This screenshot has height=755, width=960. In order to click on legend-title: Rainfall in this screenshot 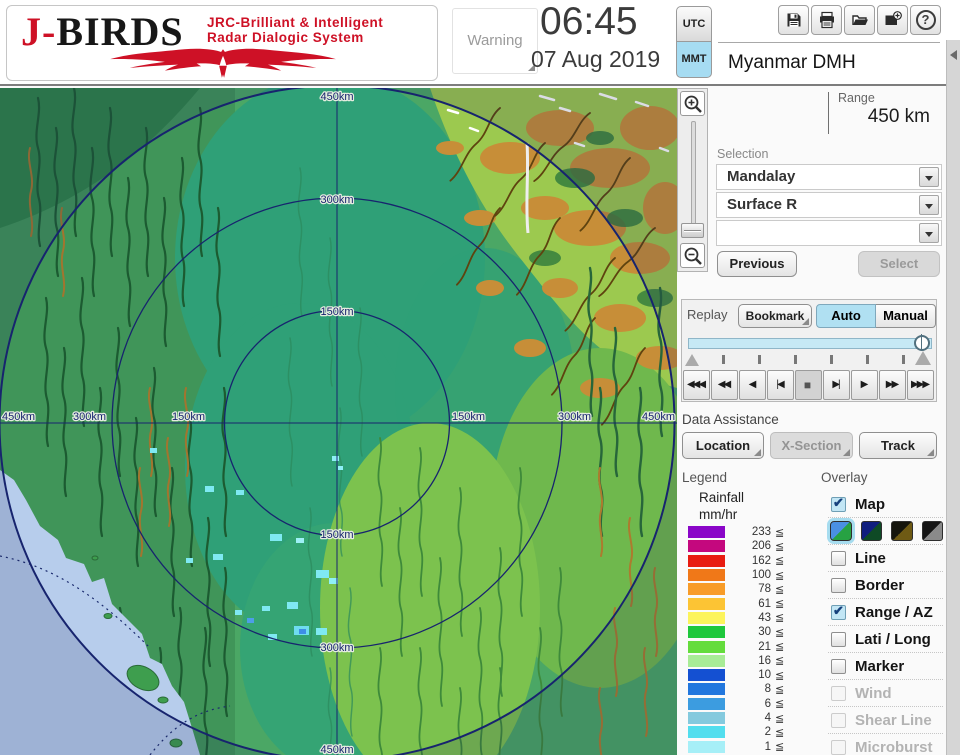, I will do `click(722, 497)`.